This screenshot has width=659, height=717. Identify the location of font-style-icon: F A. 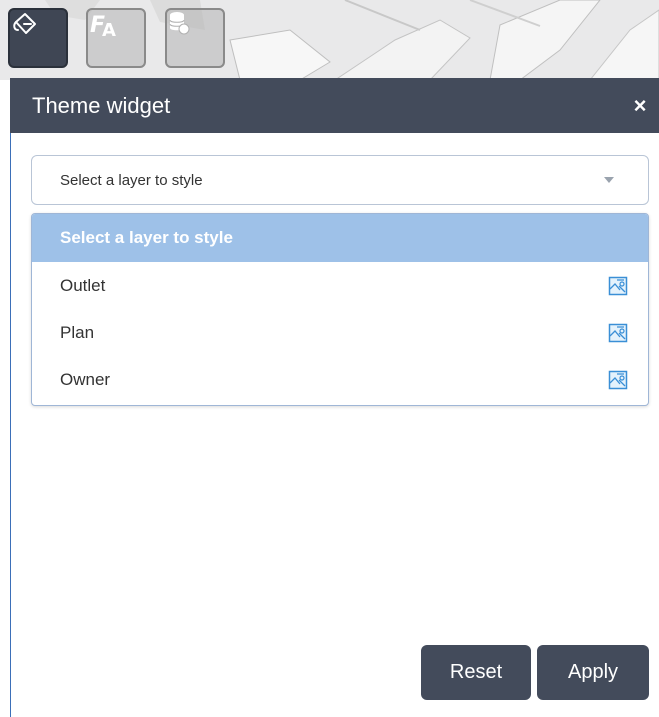
(103, 26).